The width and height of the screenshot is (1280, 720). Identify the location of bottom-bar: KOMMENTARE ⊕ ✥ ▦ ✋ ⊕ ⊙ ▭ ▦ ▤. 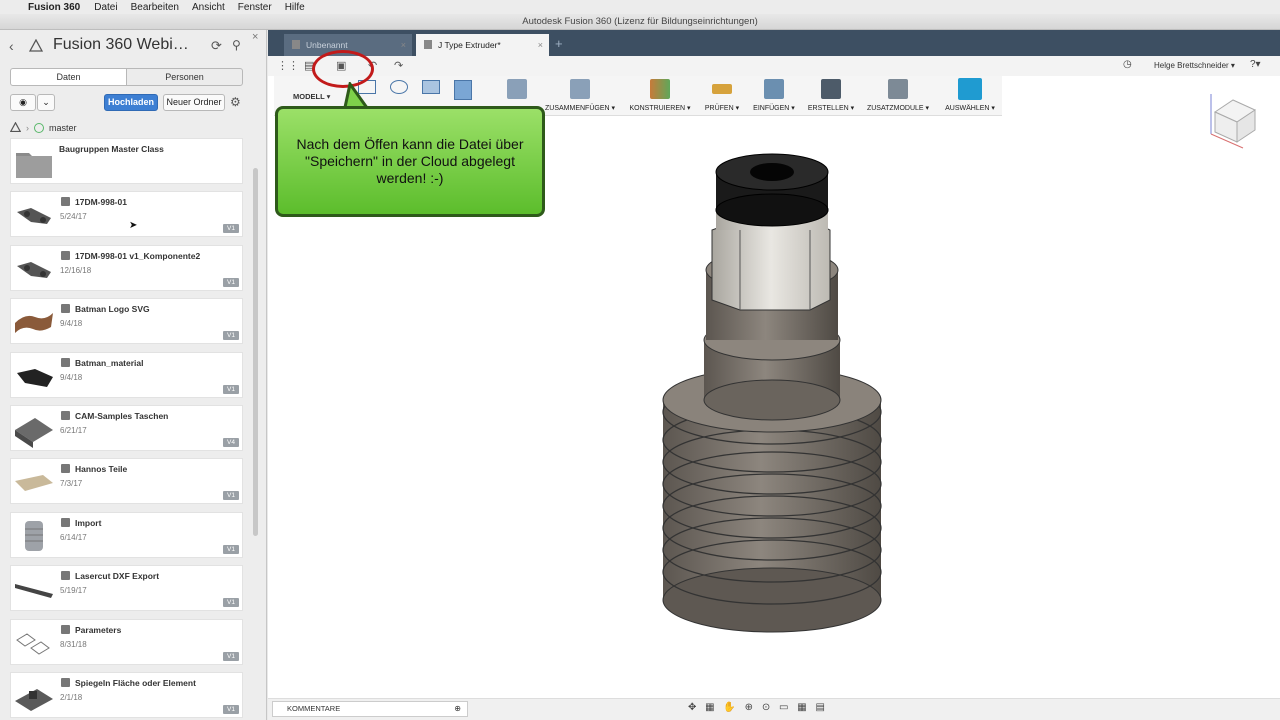
(774, 709).